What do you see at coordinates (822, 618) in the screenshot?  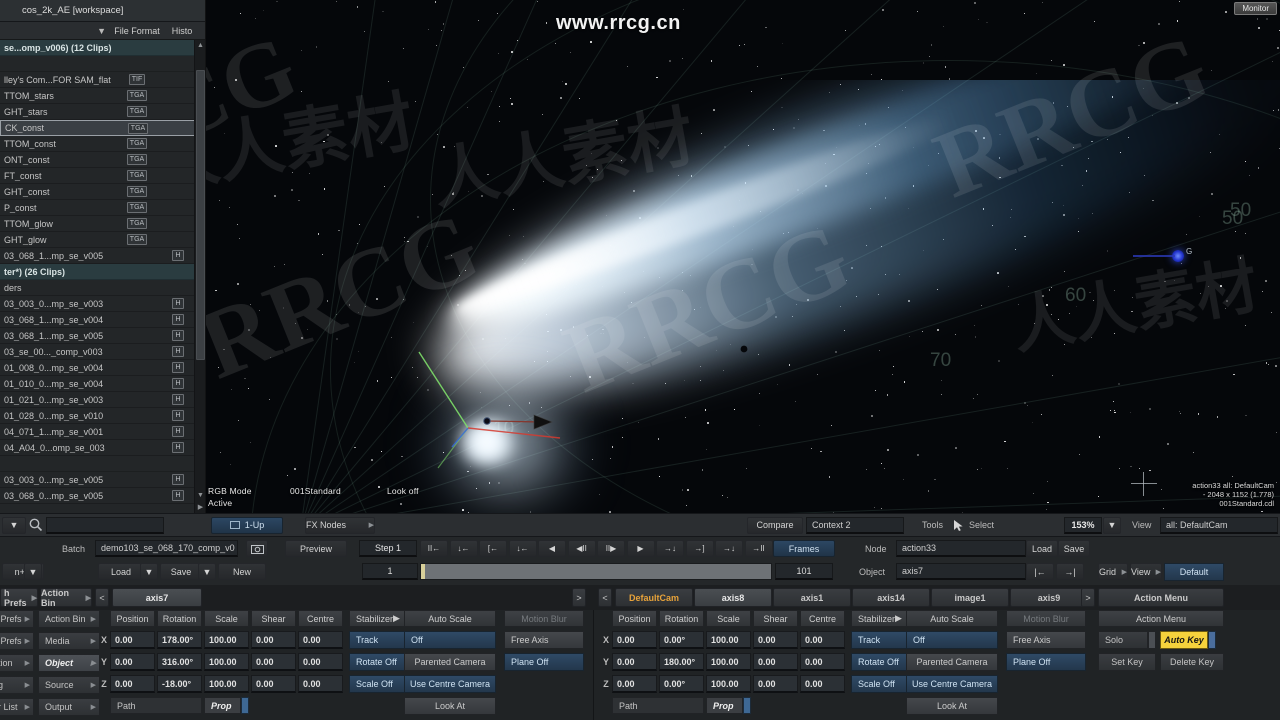 I see `axis8-column-header-centre: Centre` at bounding box center [822, 618].